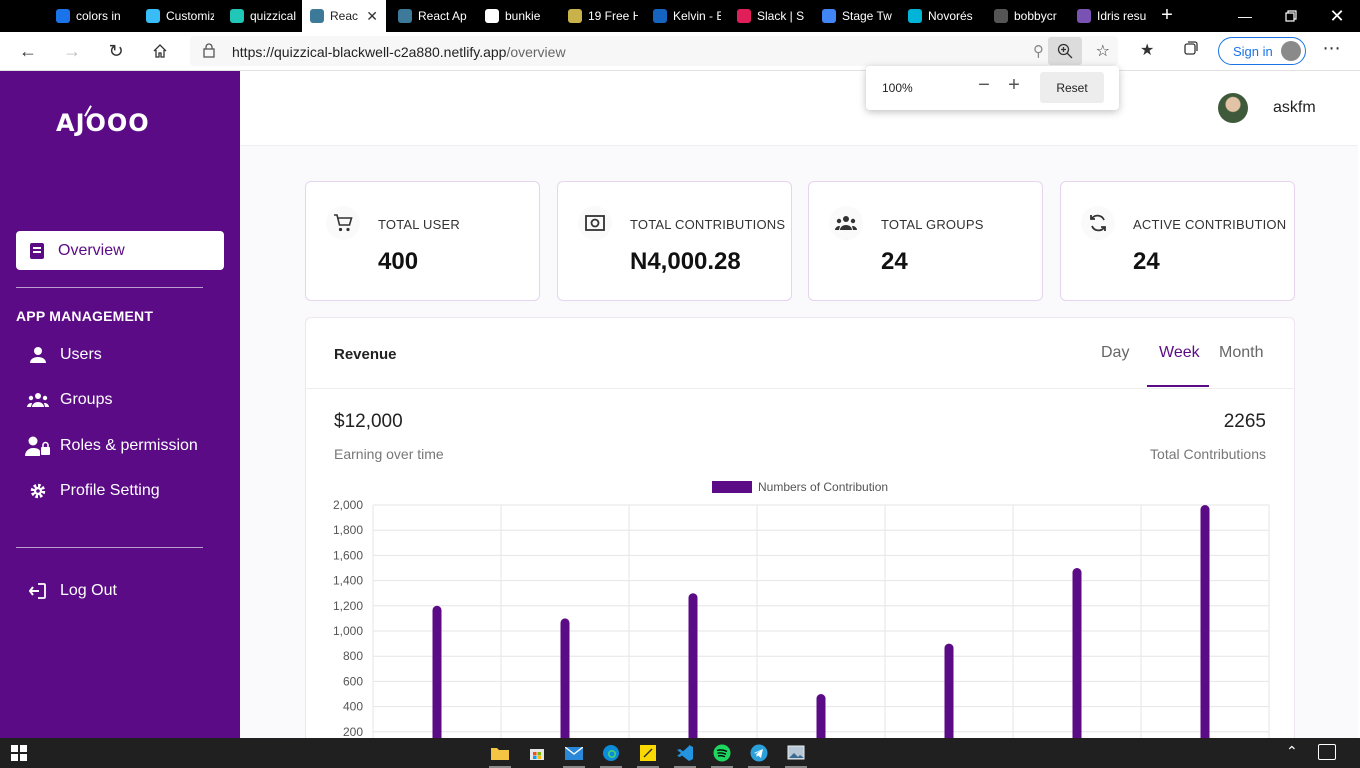 The height and width of the screenshot is (768, 1360). What do you see at coordinates (442, 16) in the screenshot?
I see `tab-title: React Ap` at bounding box center [442, 16].